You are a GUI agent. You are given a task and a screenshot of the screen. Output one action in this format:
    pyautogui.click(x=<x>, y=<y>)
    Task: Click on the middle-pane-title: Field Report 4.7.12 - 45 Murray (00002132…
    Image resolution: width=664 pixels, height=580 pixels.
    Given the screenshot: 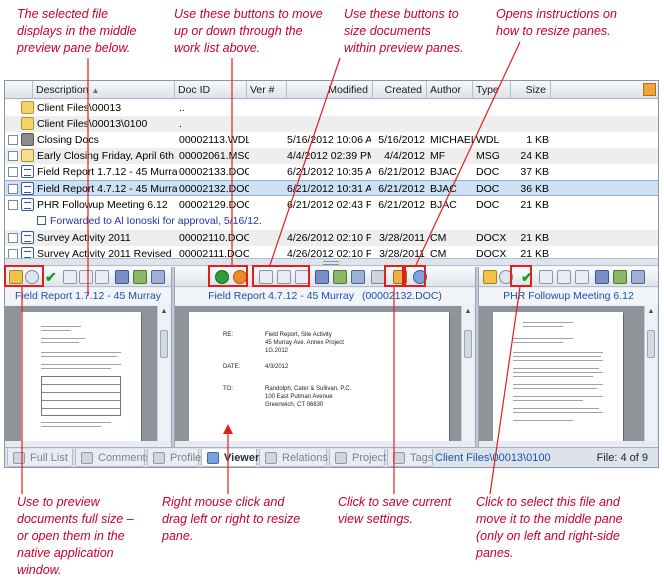 What is the action you would take?
    pyautogui.click(x=325, y=296)
    